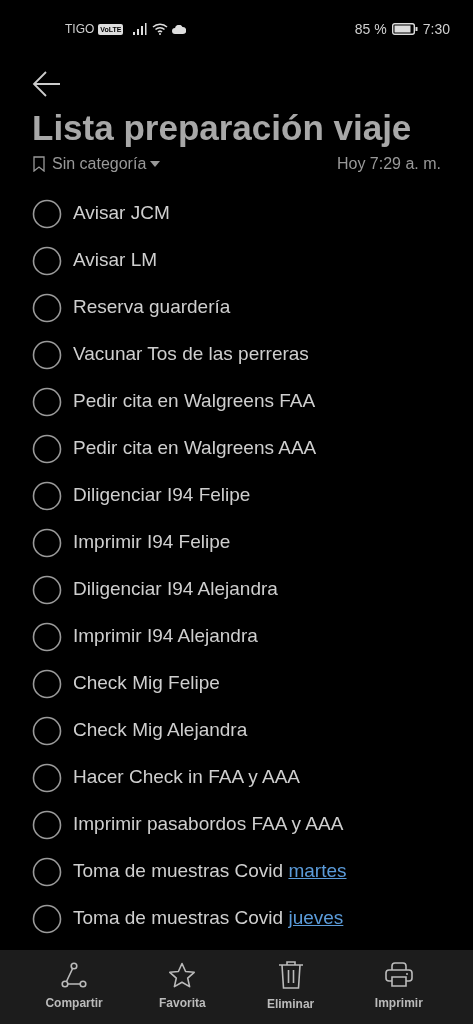  Describe the element at coordinates (191, 354) in the screenshot. I see `checklist-item-text: Vacunar Tos de las perreras` at that location.